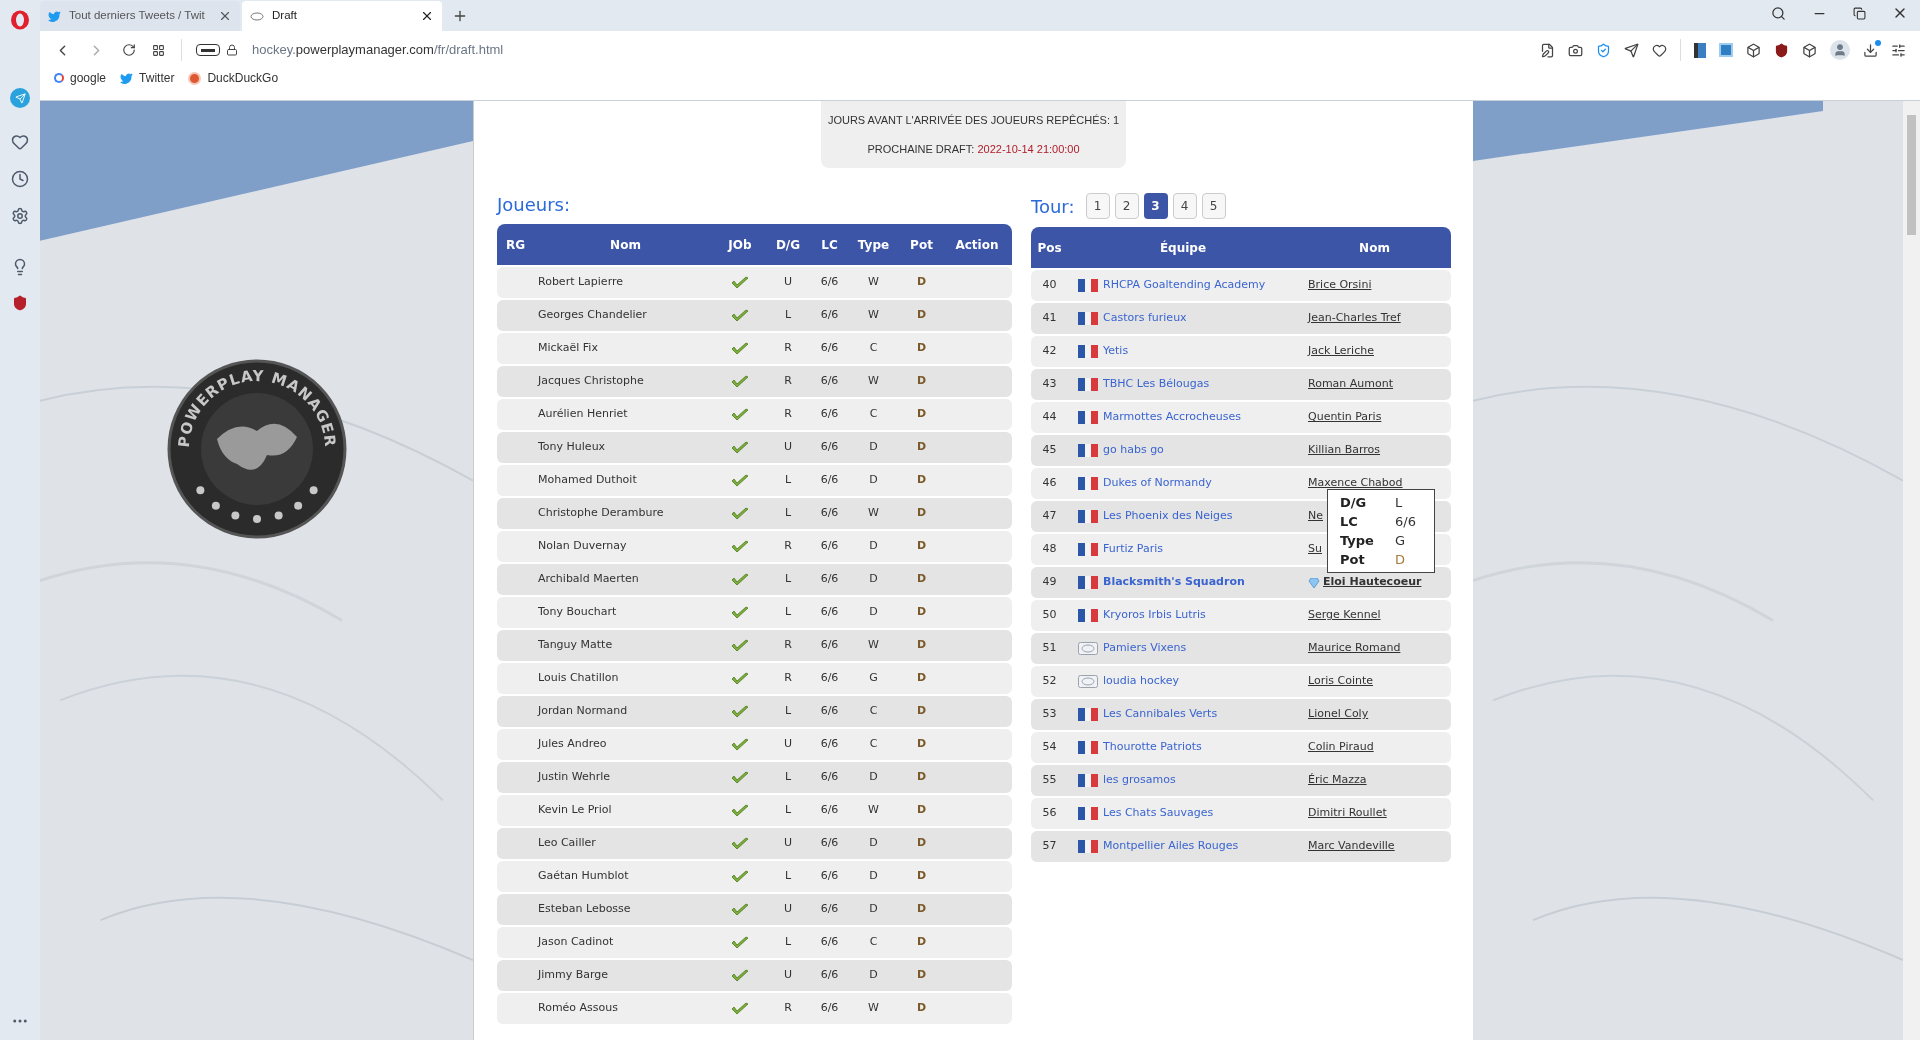 The width and height of the screenshot is (1920, 1040). What do you see at coordinates (342, 16) in the screenshot?
I see `browser-tab: Draft` at bounding box center [342, 16].